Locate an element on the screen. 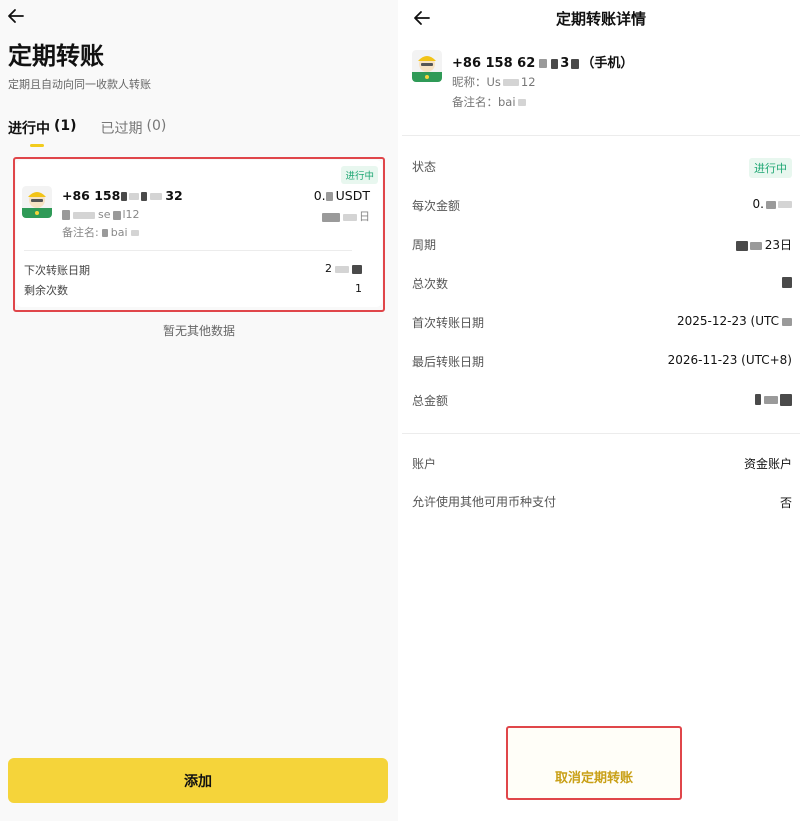 This screenshot has height=821, width=800. detail-phone-prefix: +86 158 62 is located at coordinates (494, 63).